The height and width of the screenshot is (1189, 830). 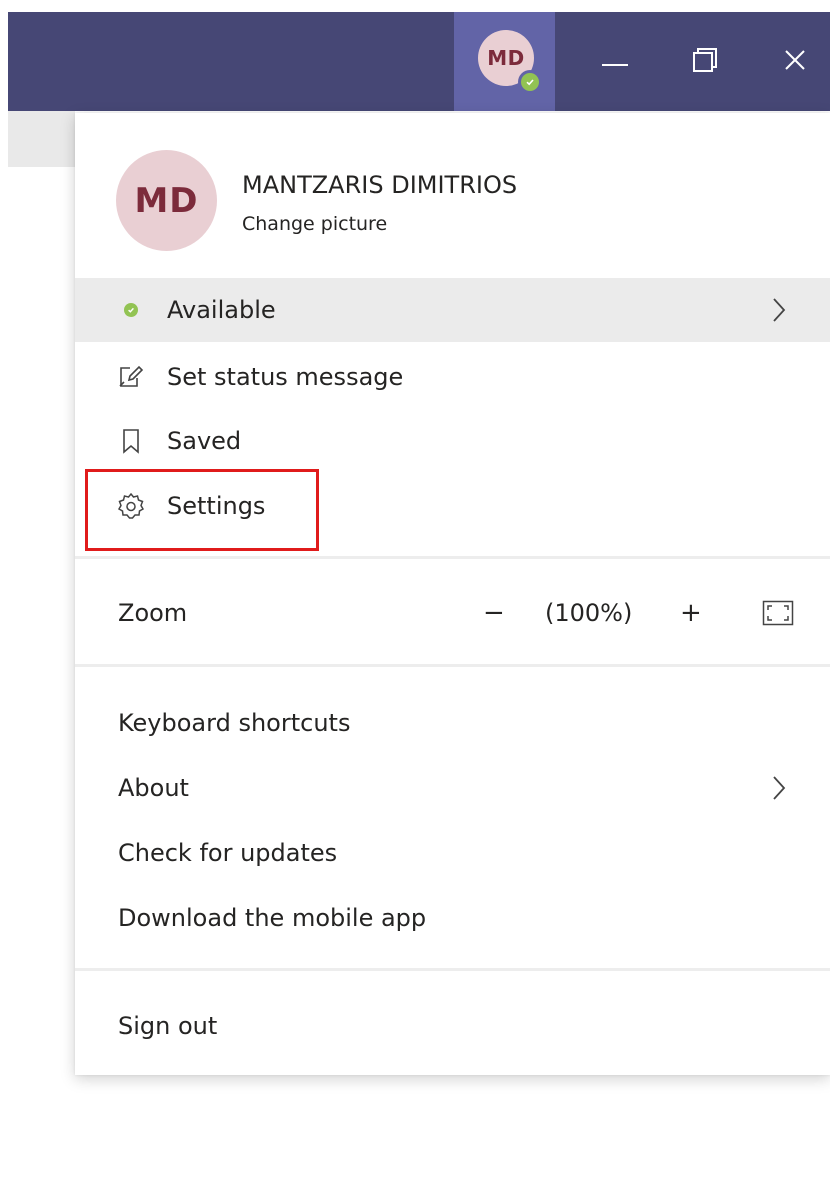 What do you see at coordinates (380, 185) in the screenshot?
I see `profile-name: MANTZARIS DIMITRIOS` at bounding box center [380, 185].